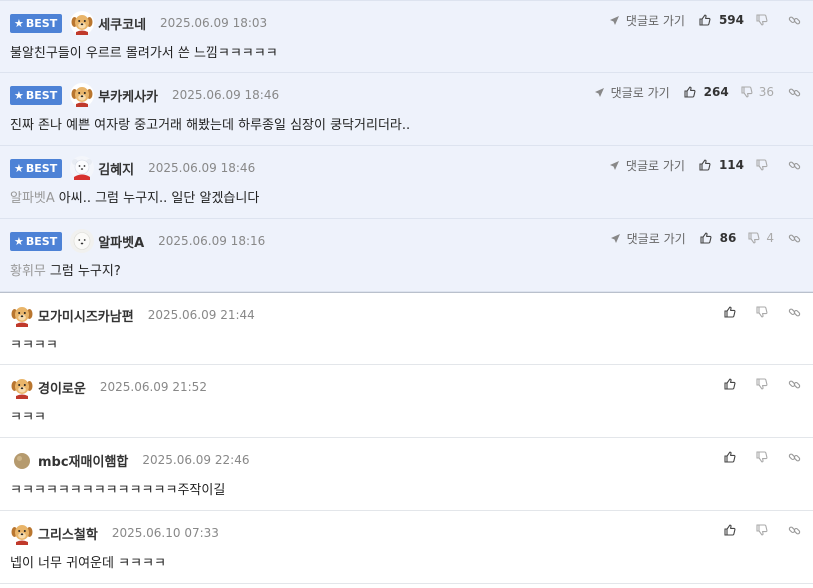  Describe the element at coordinates (83, 460) in the screenshot. I see `comment-author: mbc재매이햄합` at that location.